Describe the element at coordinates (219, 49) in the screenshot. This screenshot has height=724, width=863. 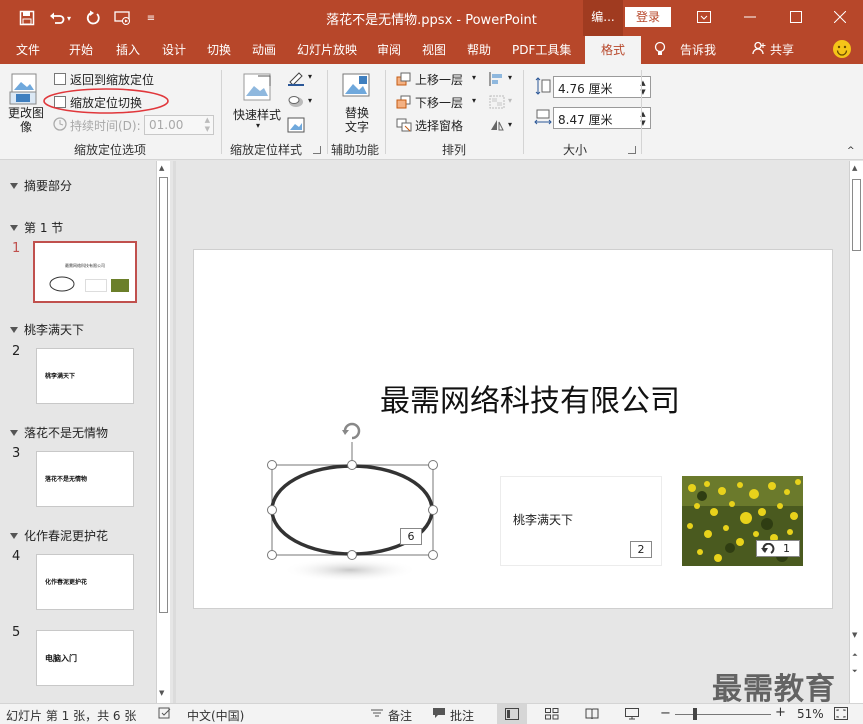
I see `tab-transitions: 切换` at that location.